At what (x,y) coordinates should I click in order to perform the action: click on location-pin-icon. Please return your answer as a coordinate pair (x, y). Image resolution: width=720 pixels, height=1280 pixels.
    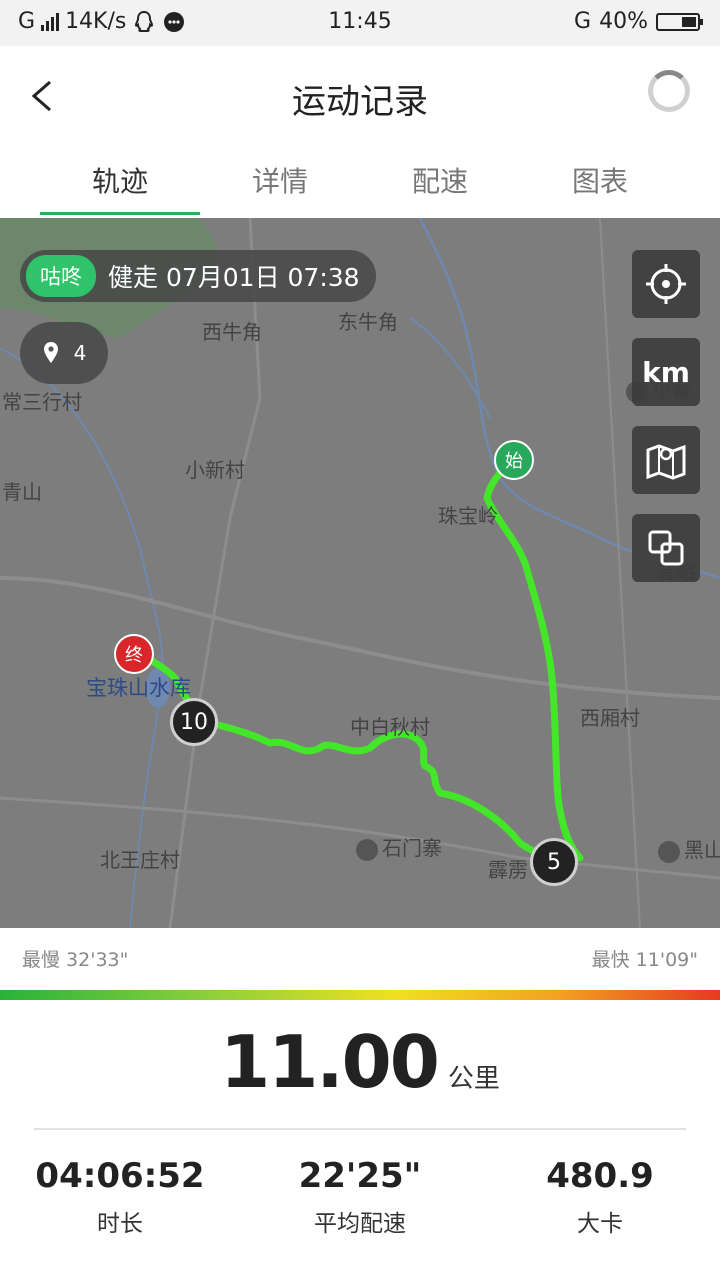
    Looking at the image, I should click on (50, 352).